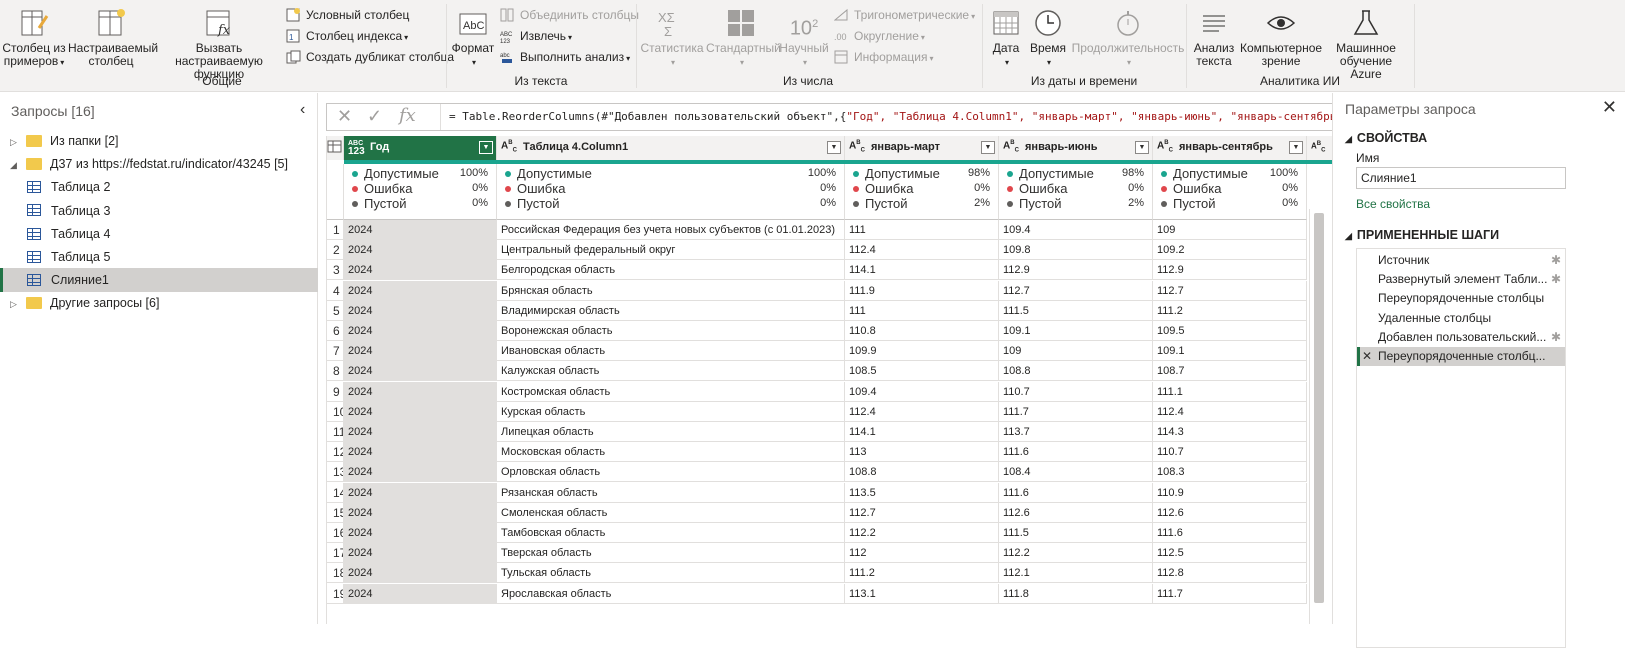 This screenshot has height=648, width=1625. Describe the element at coordinates (671, 452) in the screenshot. I see `table-cell: Московская область` at that location.